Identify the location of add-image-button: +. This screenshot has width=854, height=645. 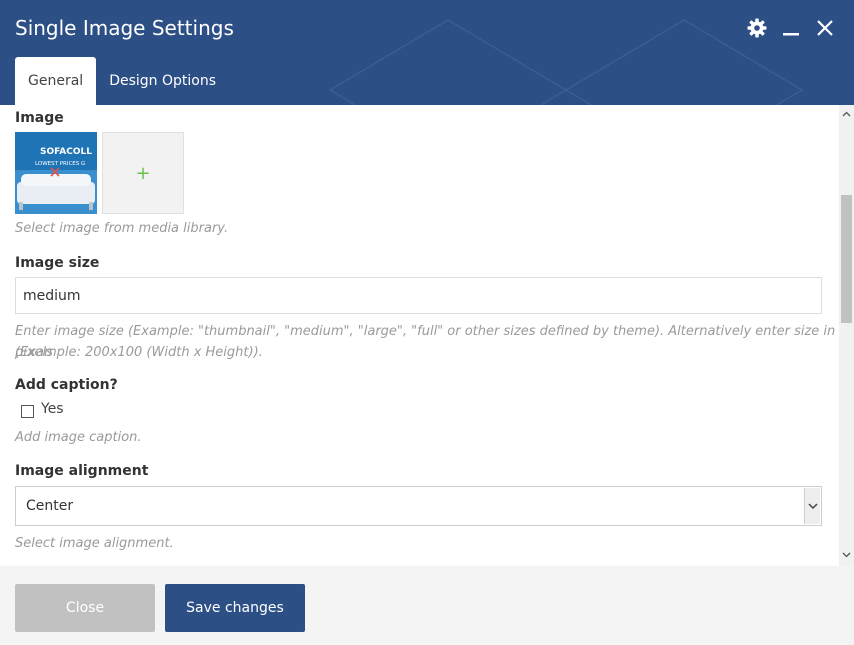
(143, 173).